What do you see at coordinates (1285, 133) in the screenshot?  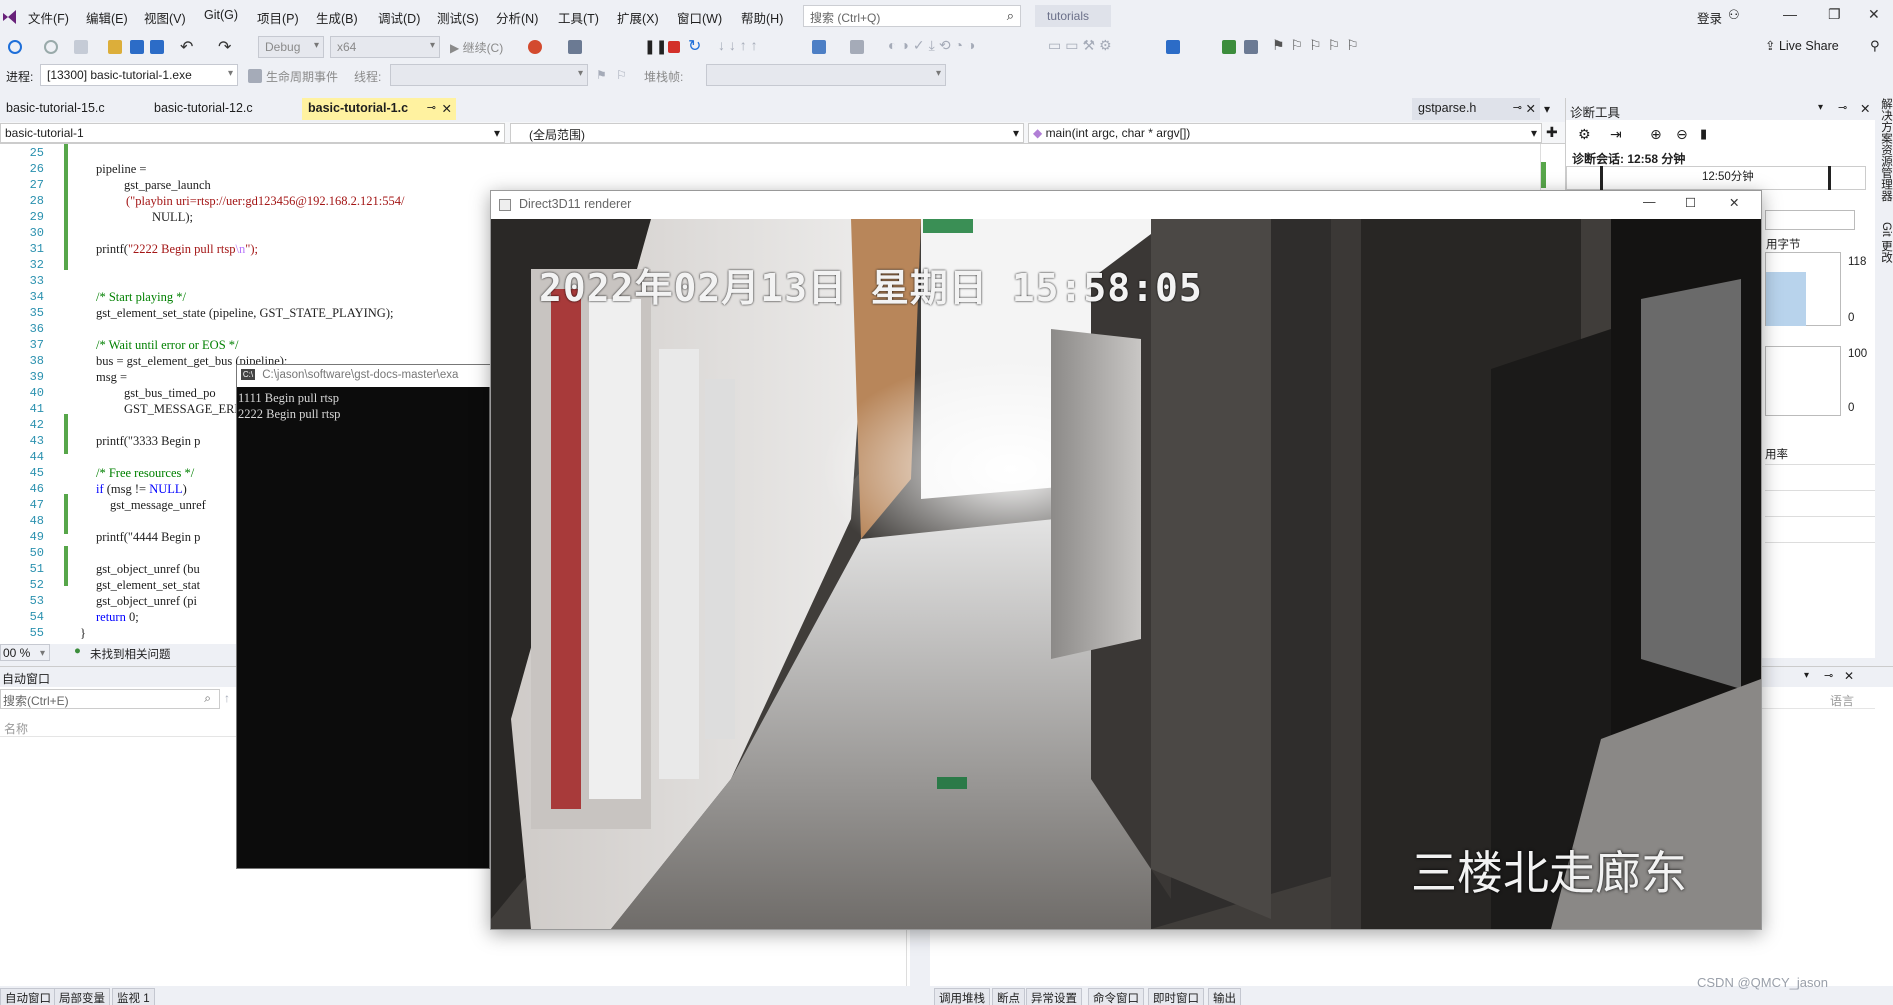 I see `function-select: ◆ main(int argc, char * argv[]) ▾` at bounding box center [1285, 133].